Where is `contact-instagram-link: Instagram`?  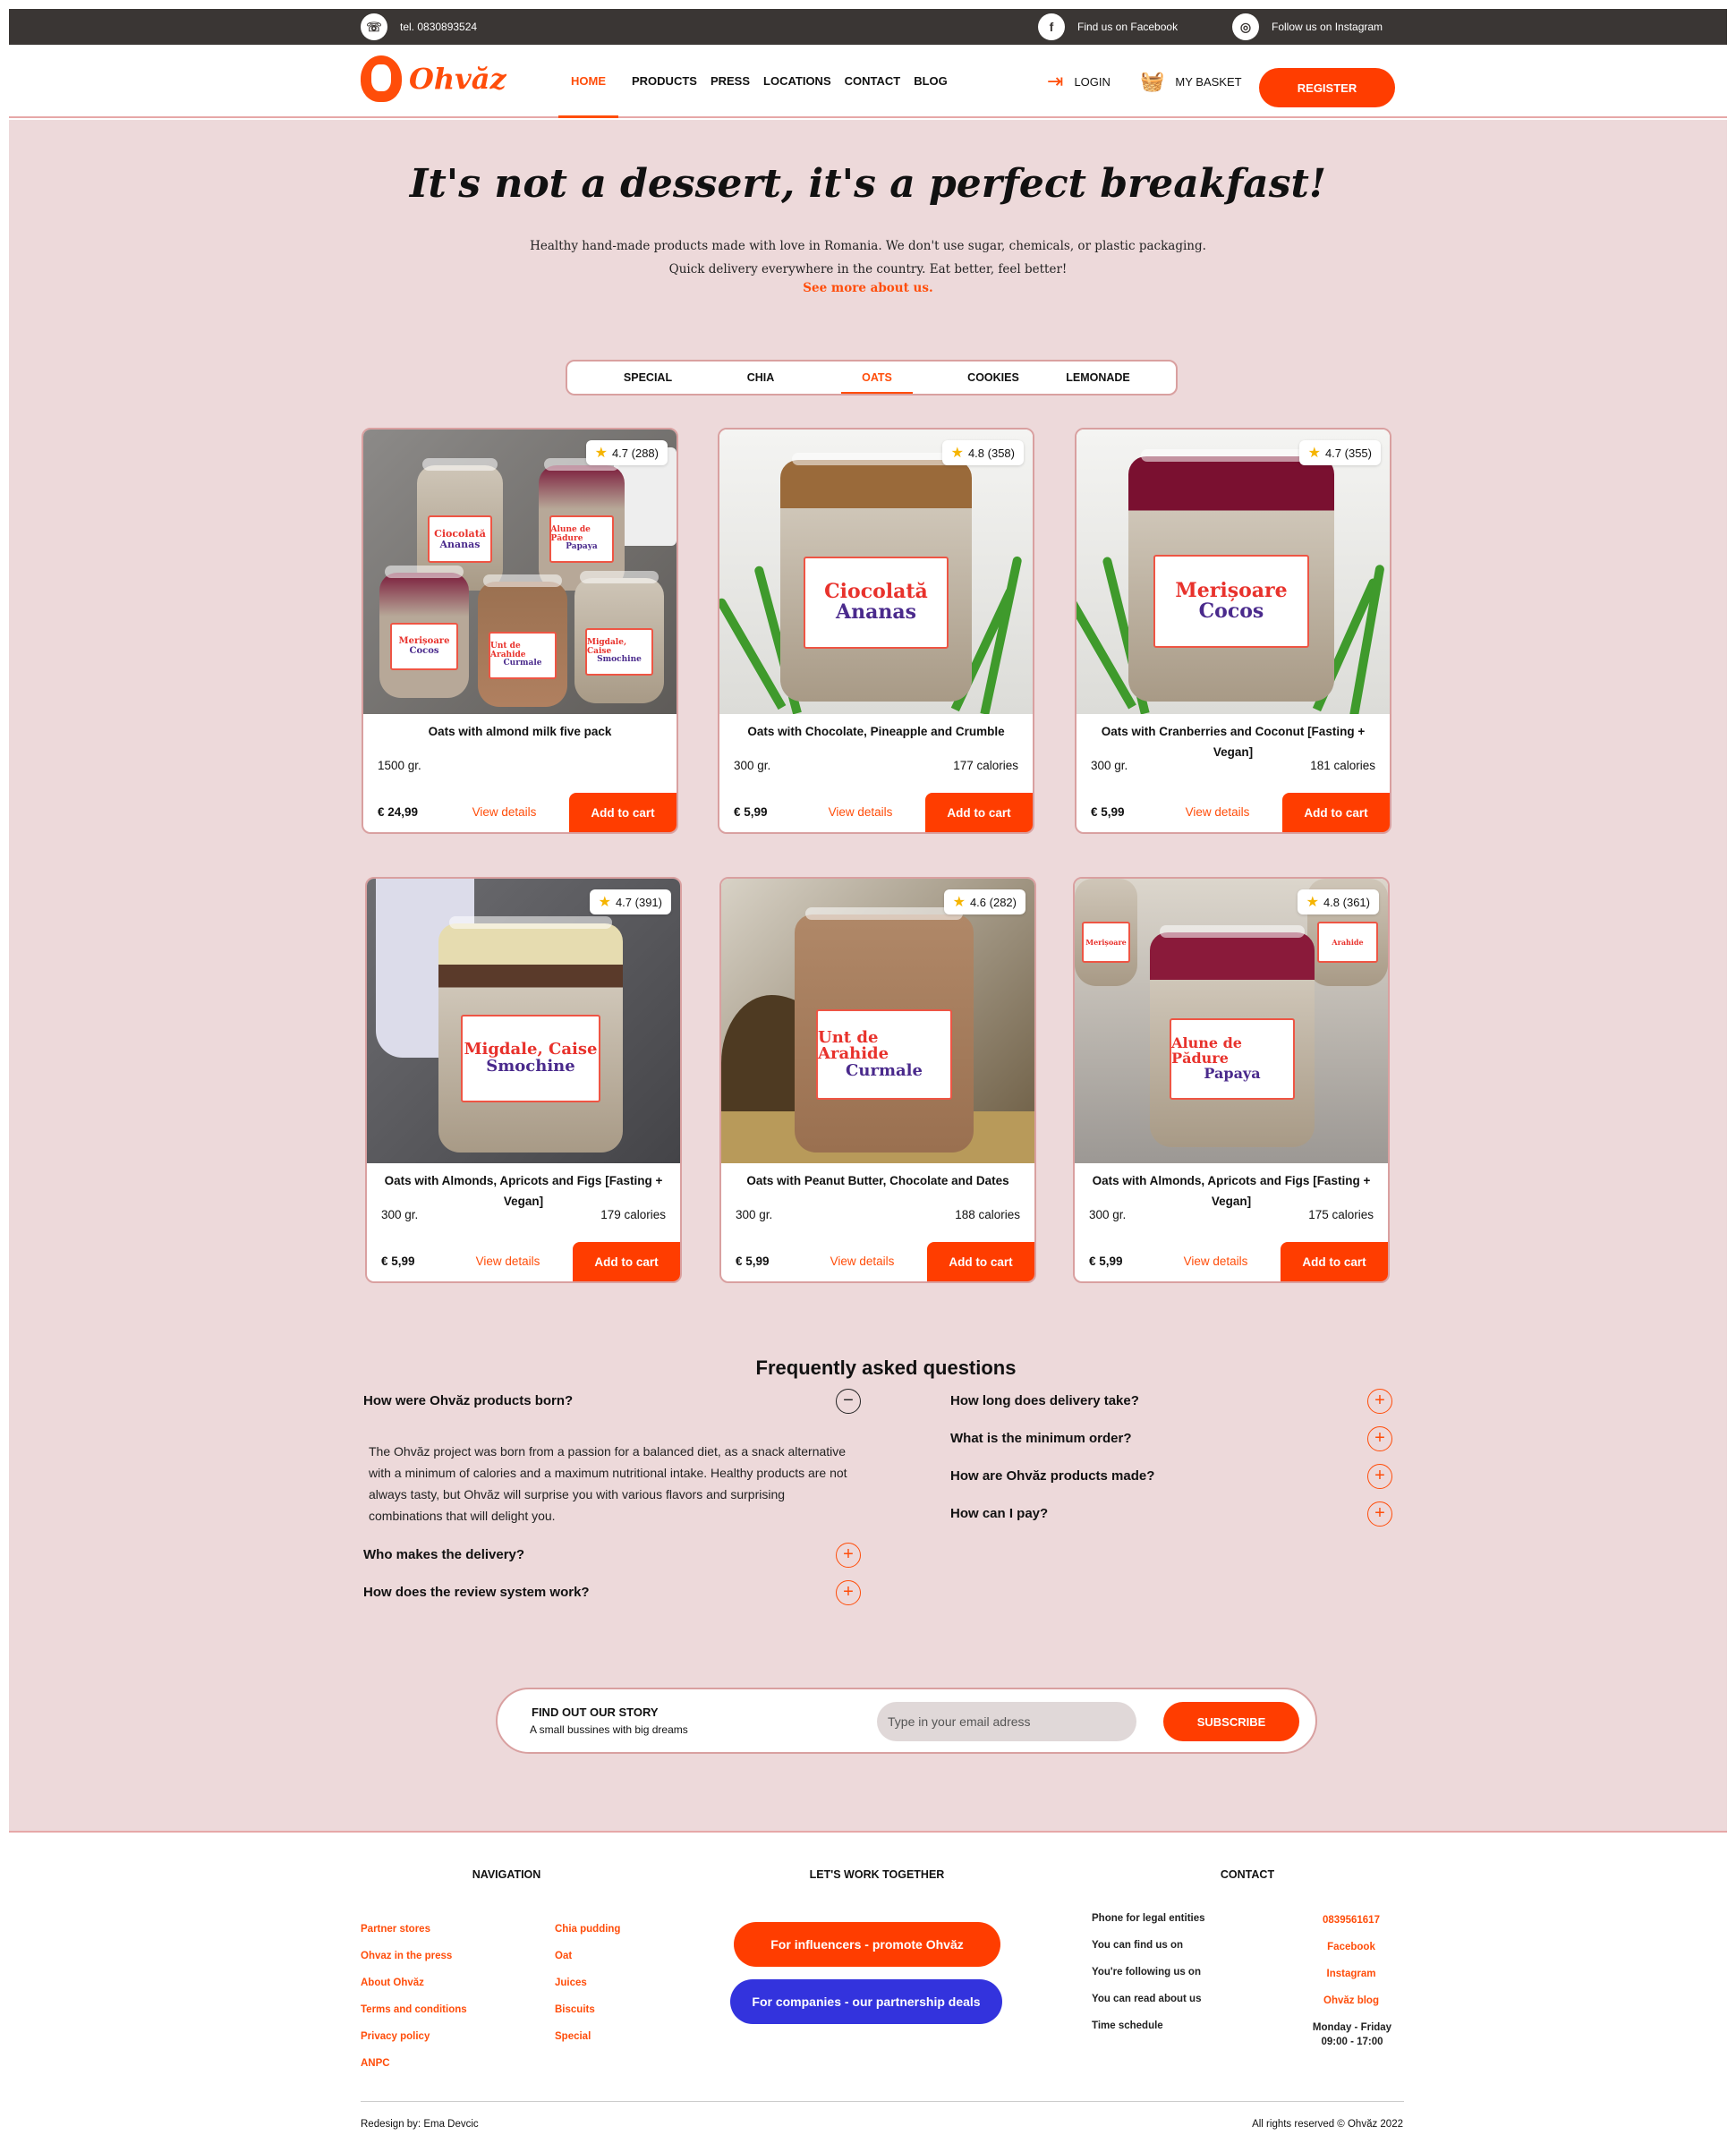 contact-instagram-link: Instagram is located at coordinates (1351, 1974).